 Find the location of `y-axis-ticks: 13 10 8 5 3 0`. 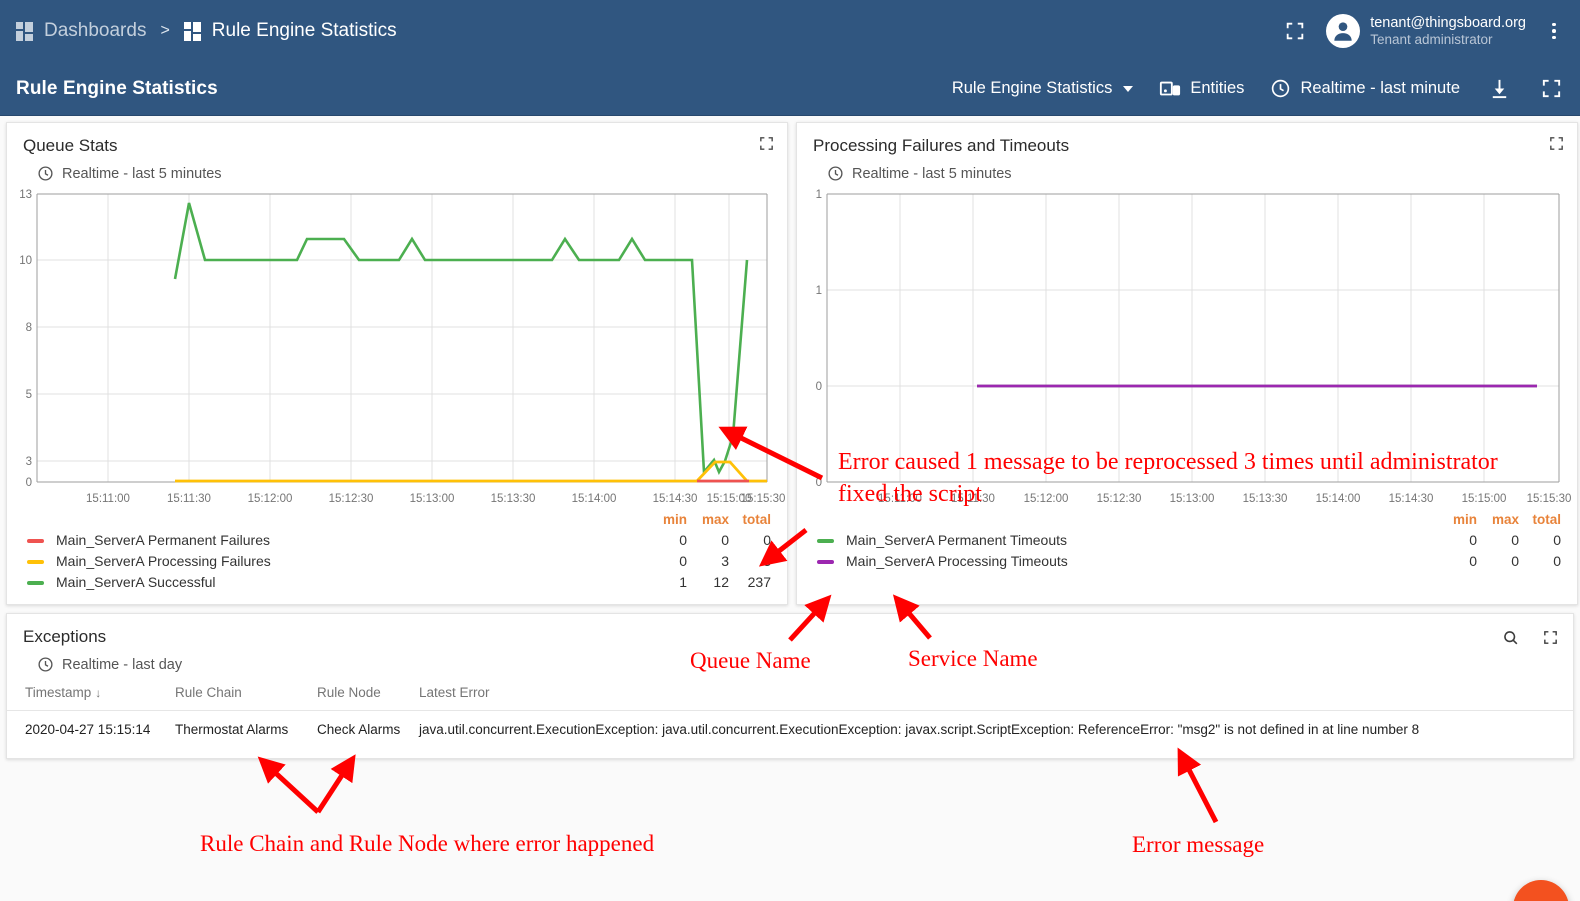

y-axis-ticks: 13 10 8 5 3 0 is located at coordinates (25, 339).